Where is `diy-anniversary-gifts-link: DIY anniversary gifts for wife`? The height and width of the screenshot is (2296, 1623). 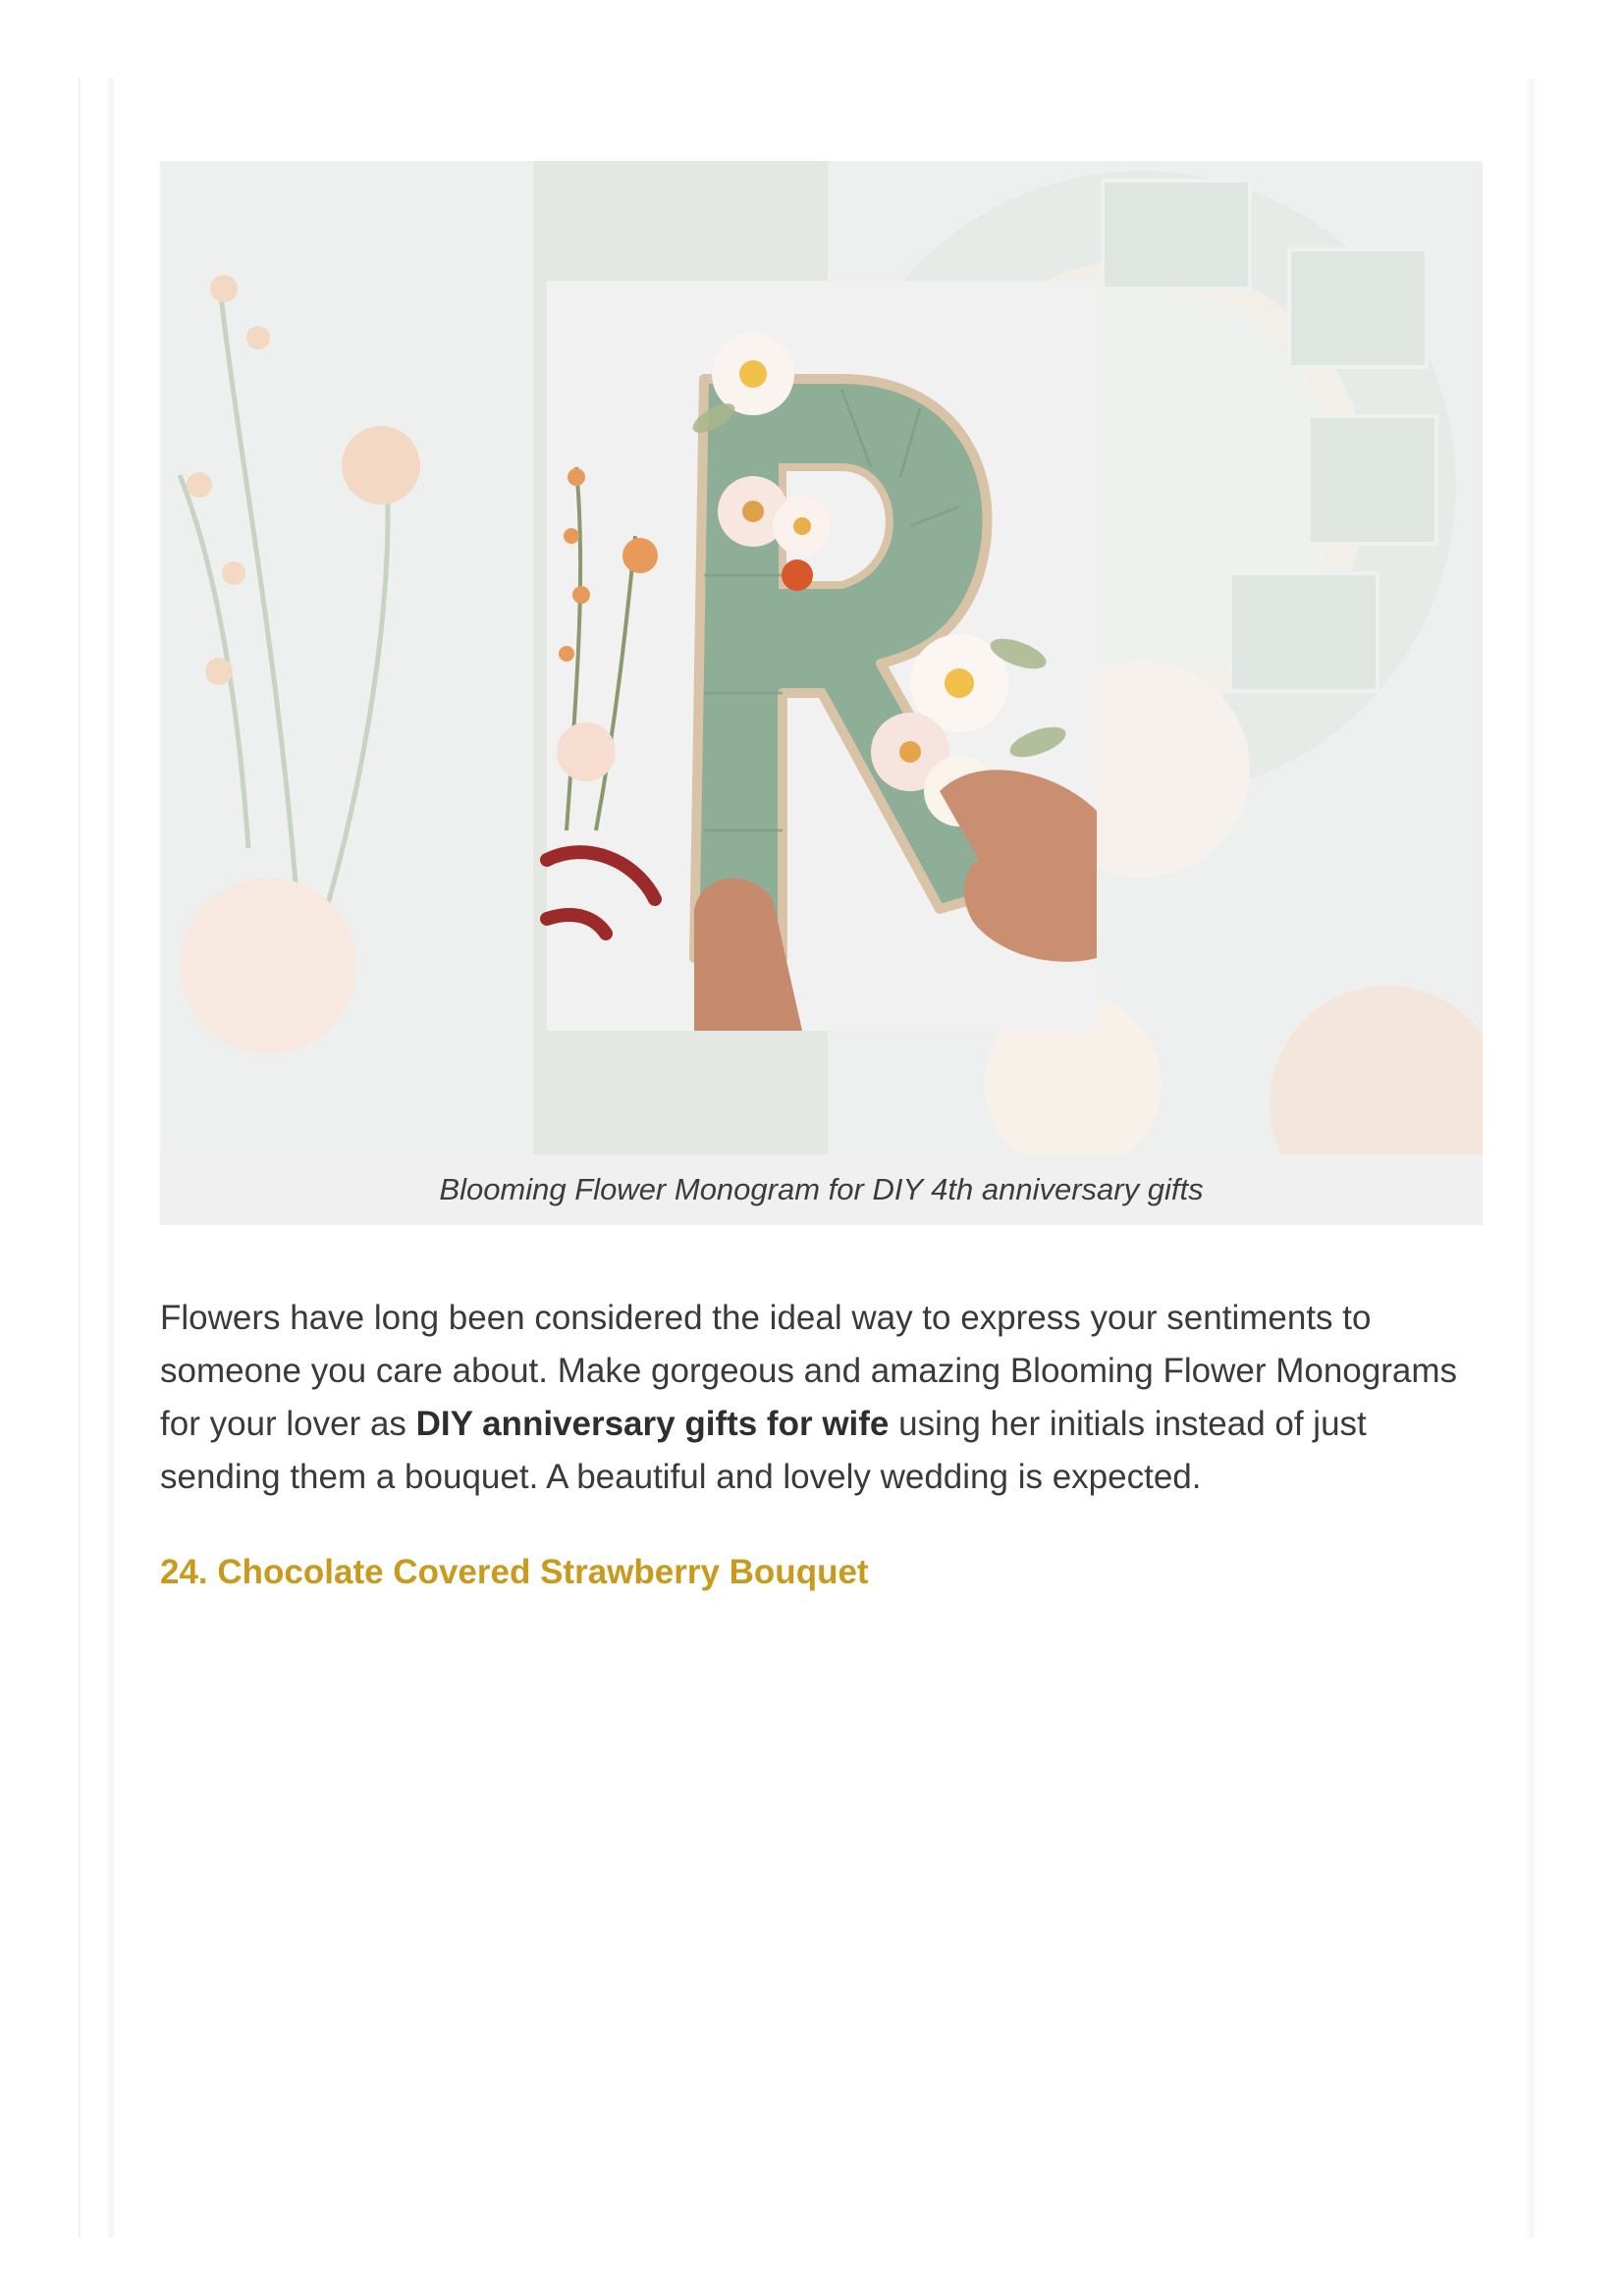 diy-anniversary-gifts-link: DIY anniversary gifts for wife is located at coordinates (653, 1424).